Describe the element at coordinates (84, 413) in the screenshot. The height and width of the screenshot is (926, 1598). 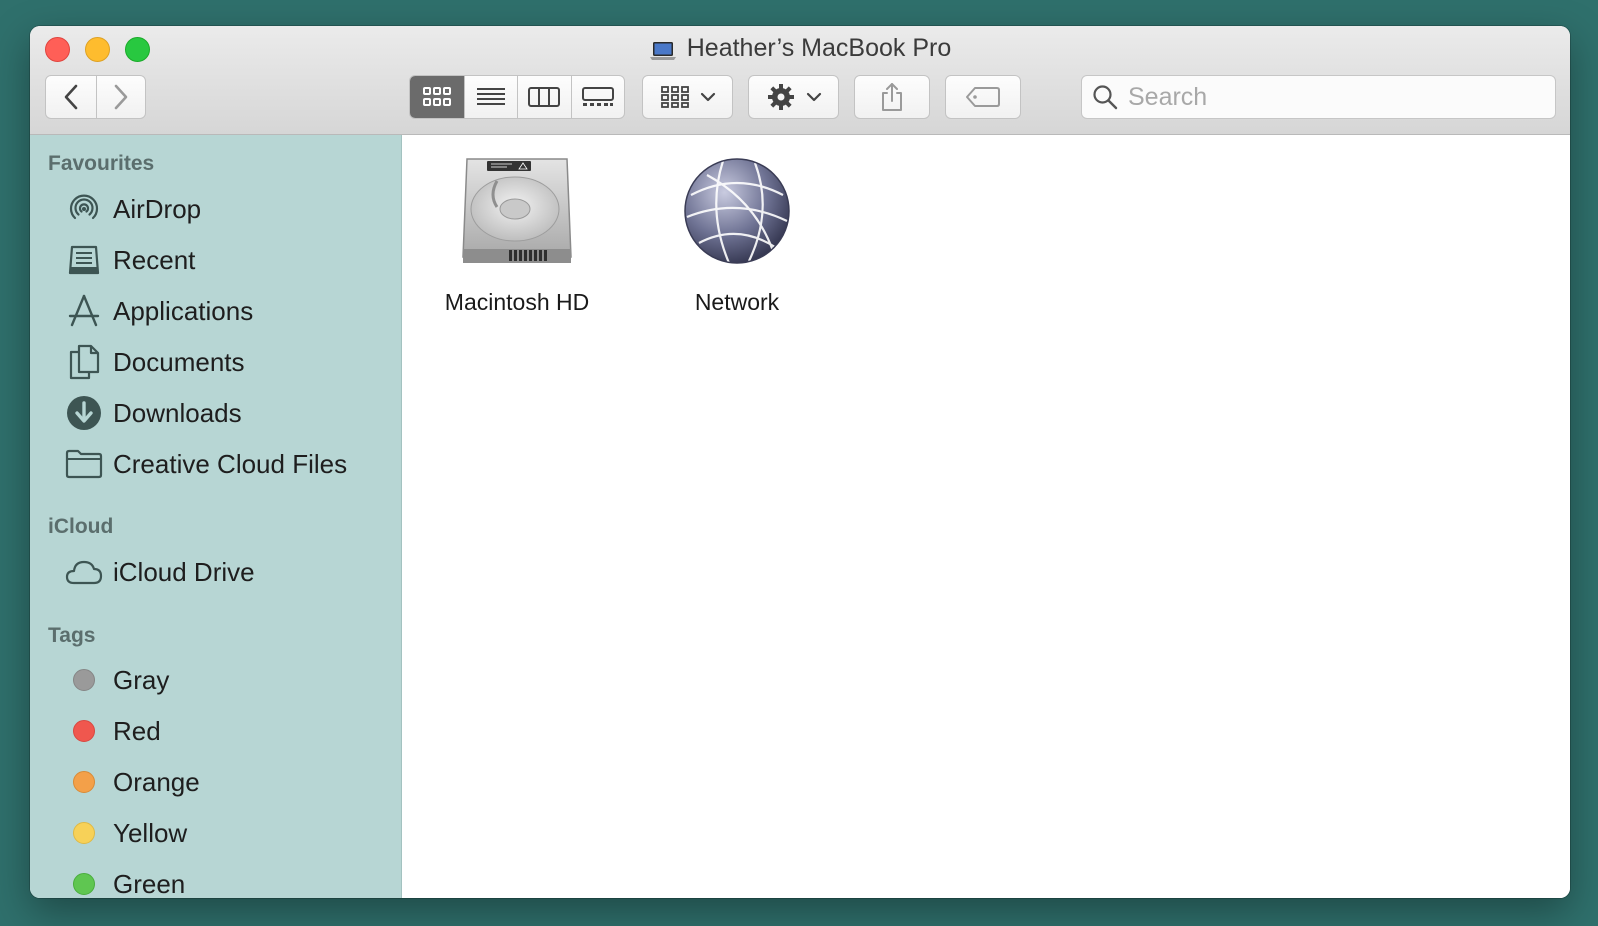
I see `downloads-icon` at that location.